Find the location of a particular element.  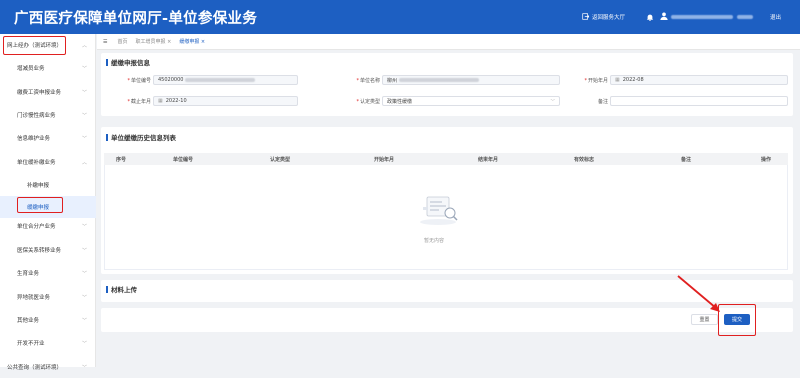

end-month-value: 2022-10 is located at coordinates (176, 101).